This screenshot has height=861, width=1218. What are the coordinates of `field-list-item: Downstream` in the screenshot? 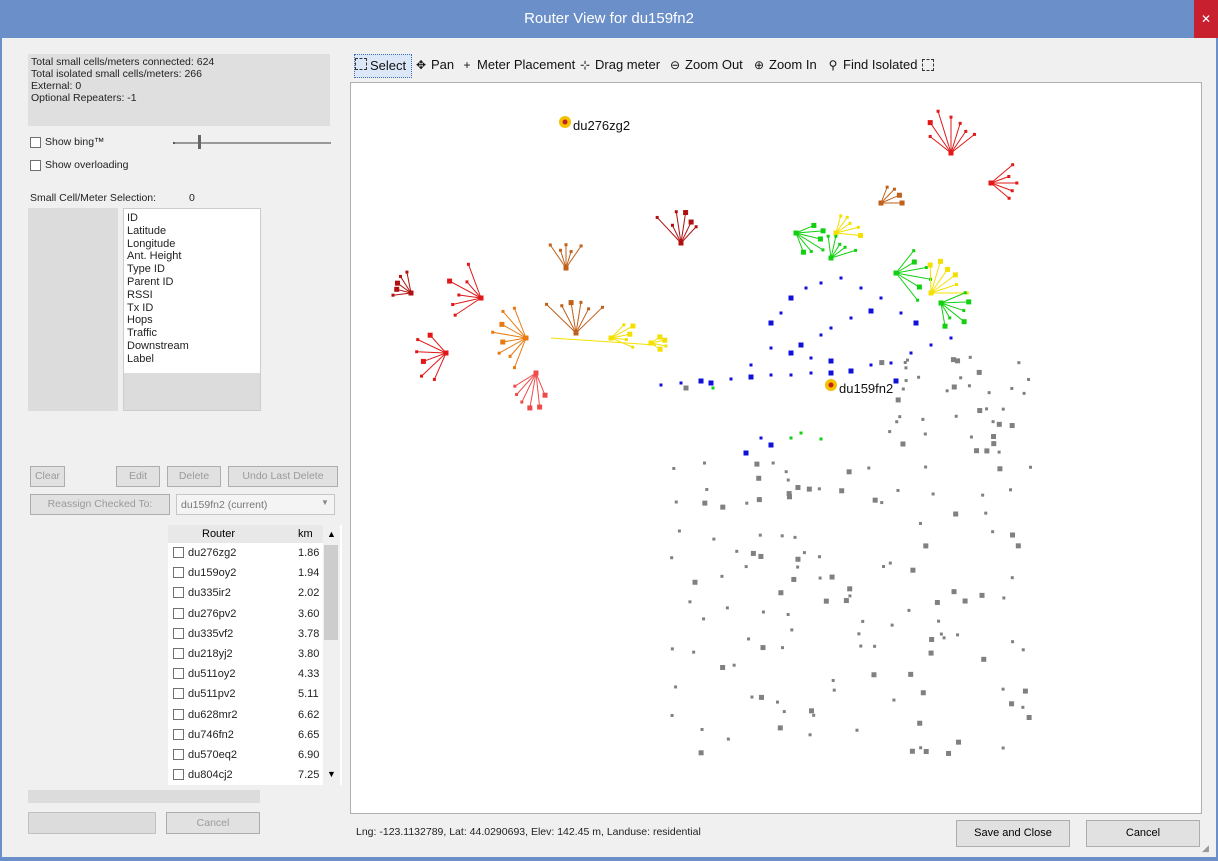 It's located at (158, 346).